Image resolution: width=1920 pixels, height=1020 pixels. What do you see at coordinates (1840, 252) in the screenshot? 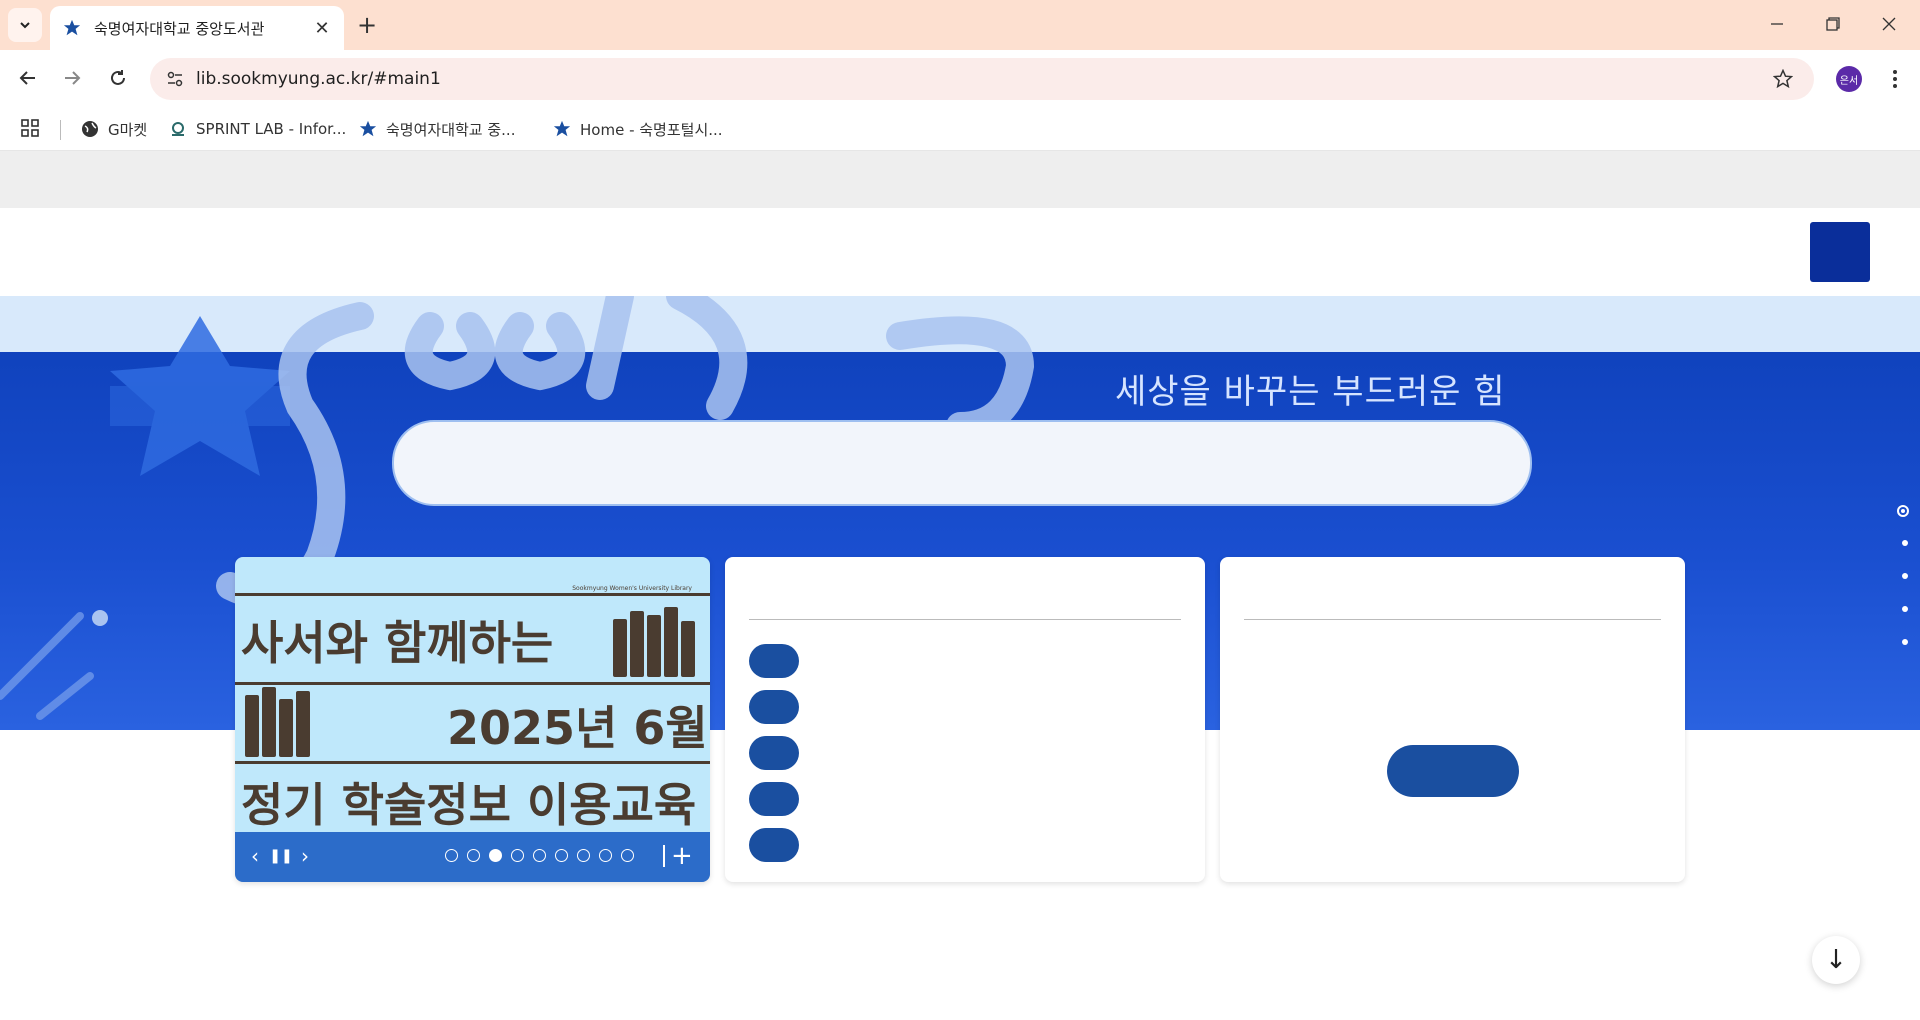
I see `menu-button` at bounding box center [1840, 252].